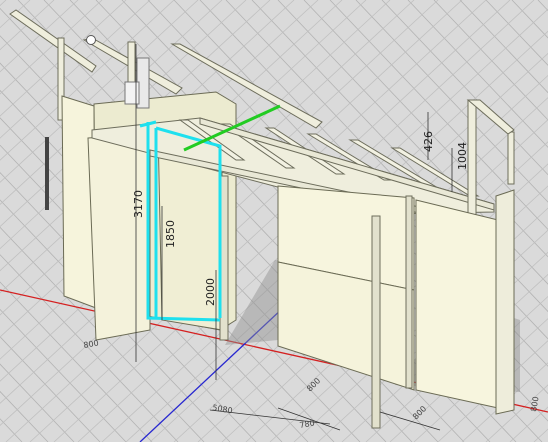 Image resolution: width=548 pixels, height=442 pixels. I want to click on far-post, so click(47, 173).